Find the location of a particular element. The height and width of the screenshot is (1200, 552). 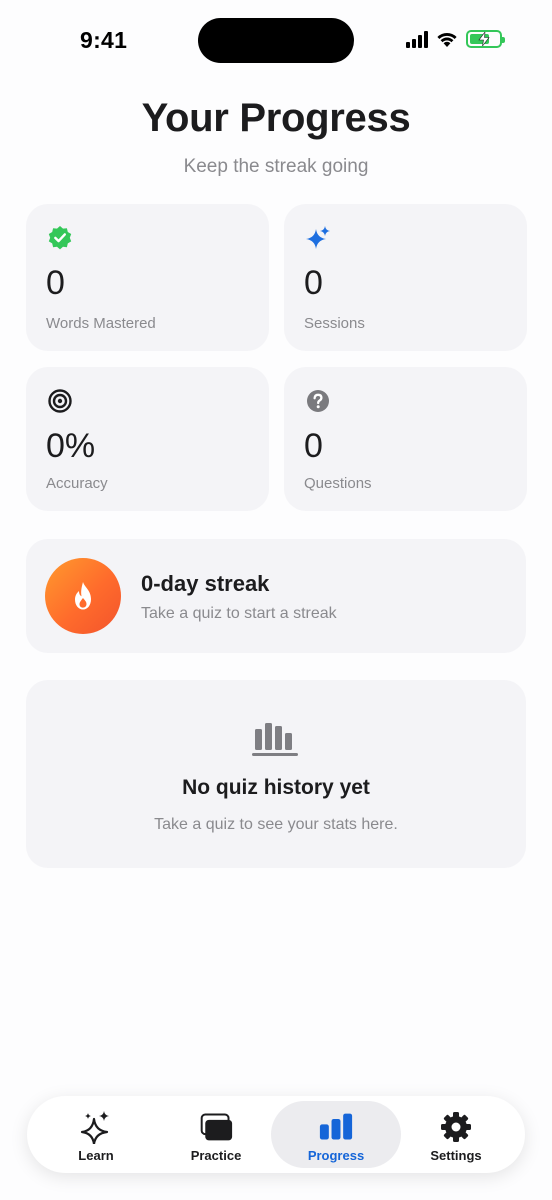

stat-label: Accuracy is located at coordinates (77, 483).